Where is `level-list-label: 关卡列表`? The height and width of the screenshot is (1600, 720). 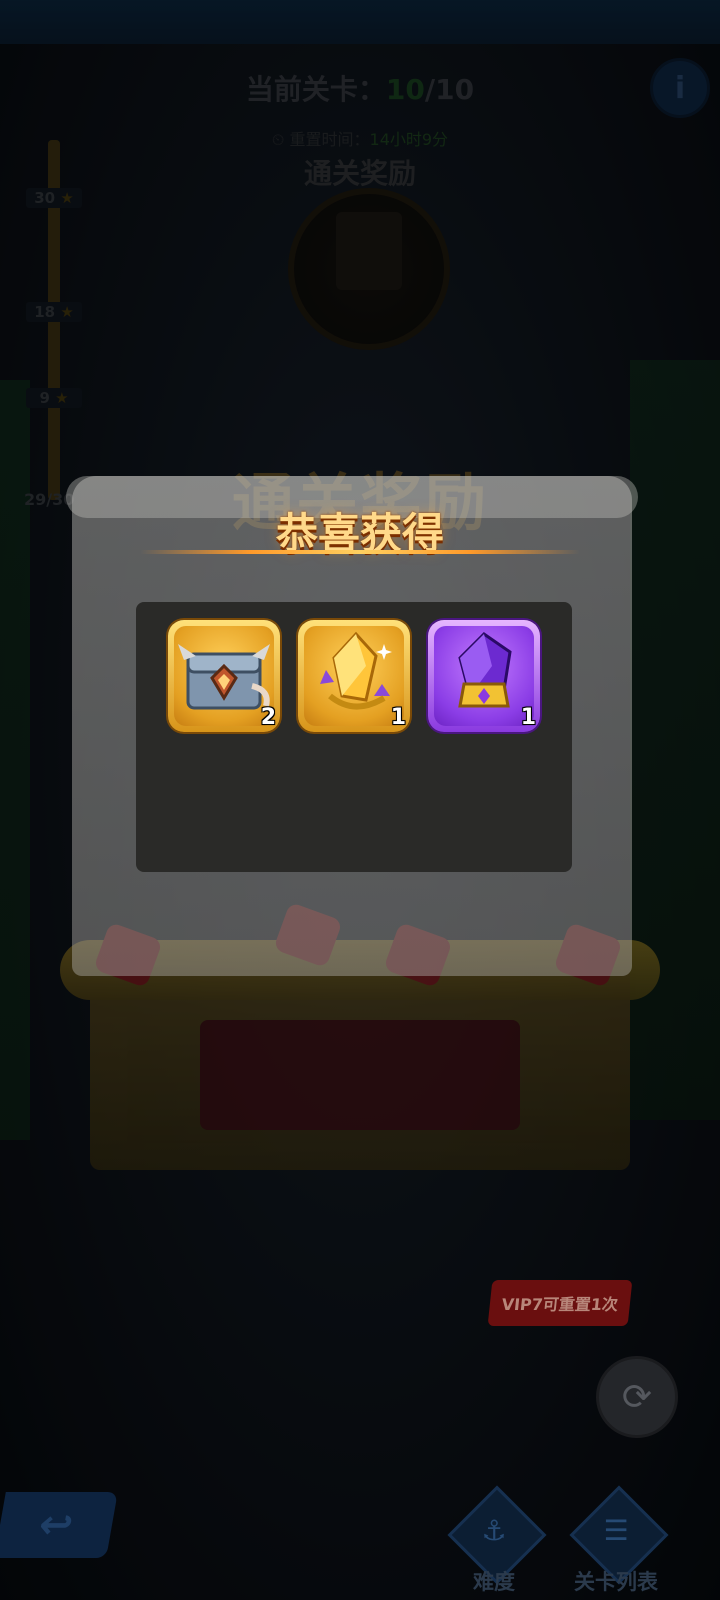
level-list-label: 关卡列表 is located at coordinates (616, 1582).